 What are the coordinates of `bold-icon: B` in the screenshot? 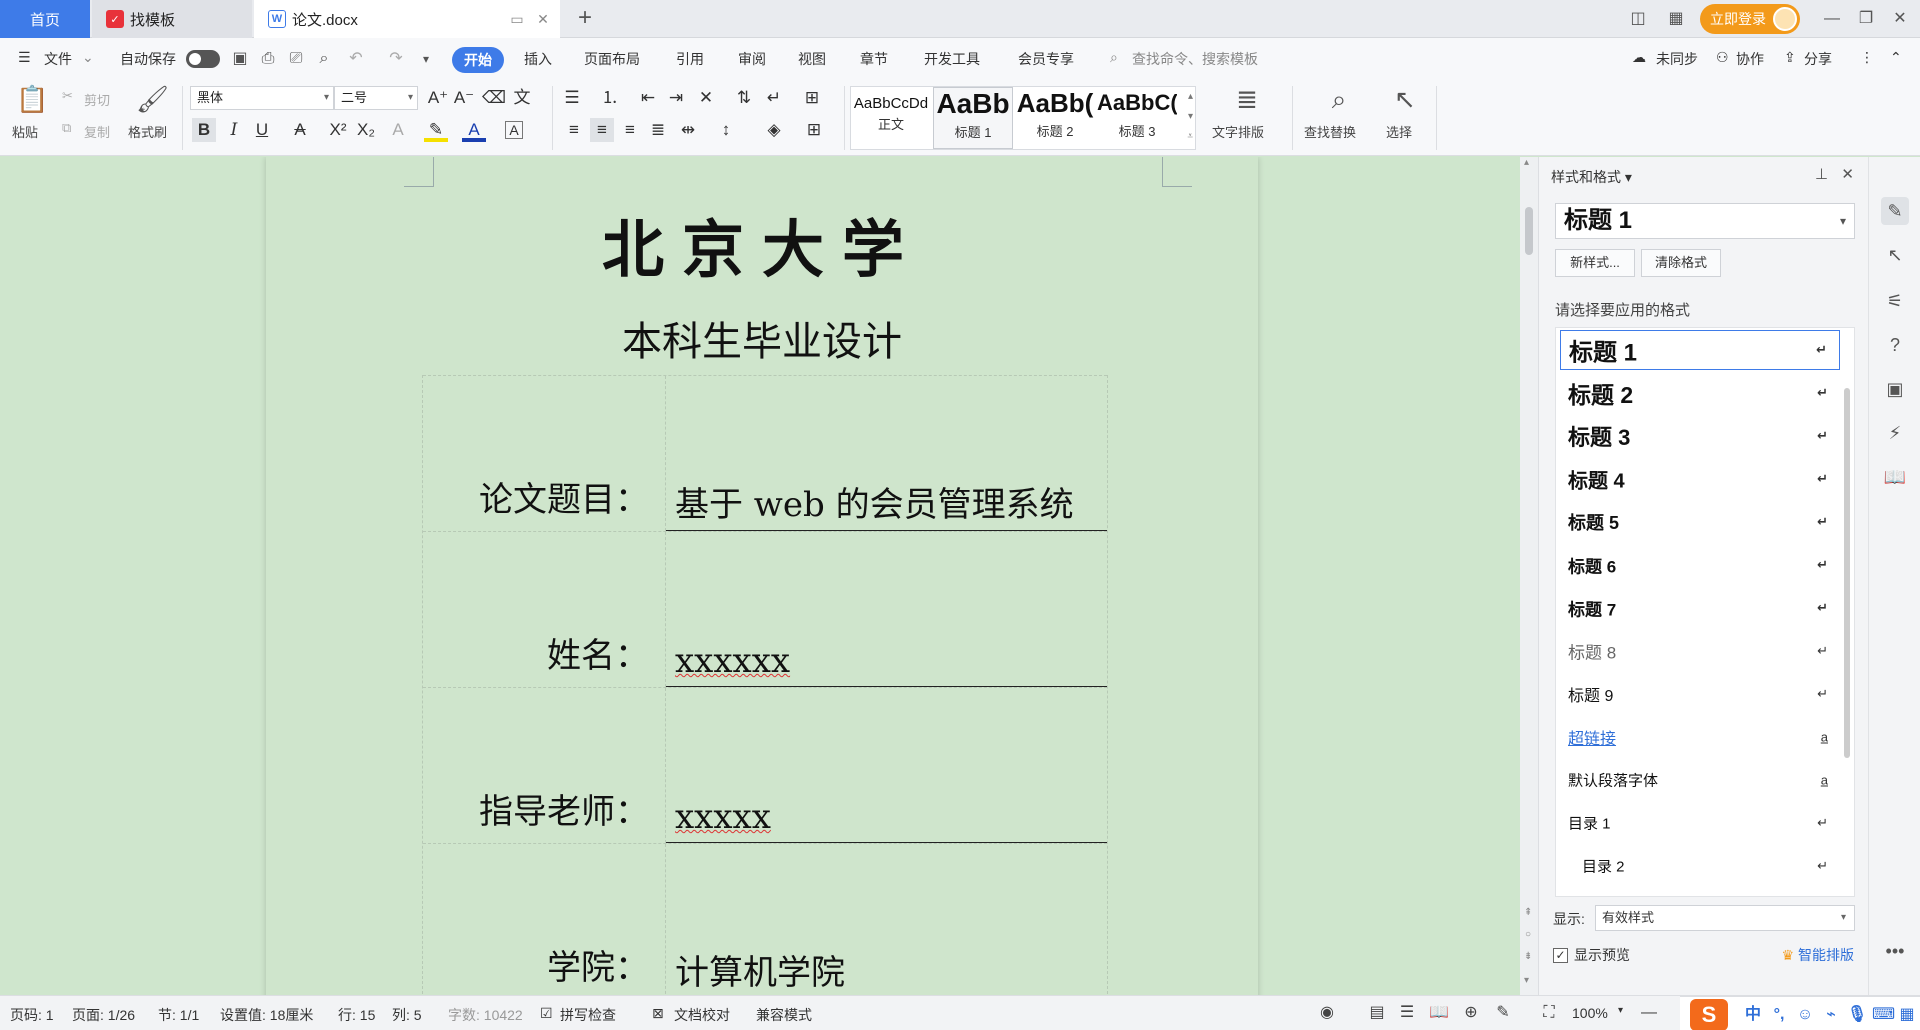 It's located at (204, 130).